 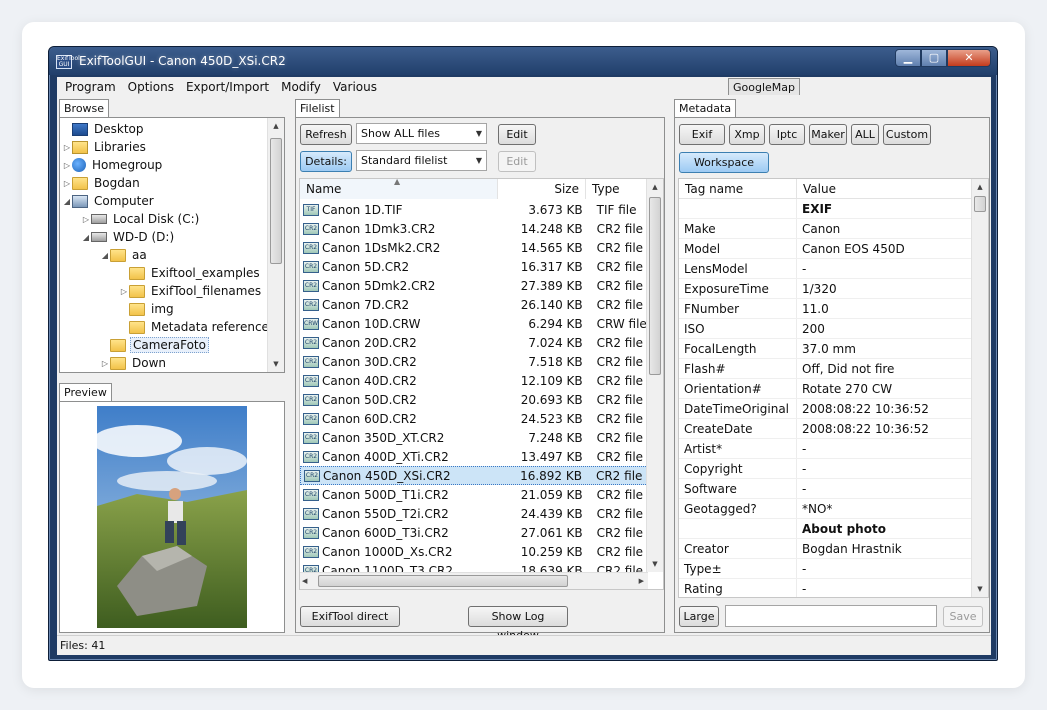 I want to click on column-tag-name: Tag name, so click(x=738, y=189).